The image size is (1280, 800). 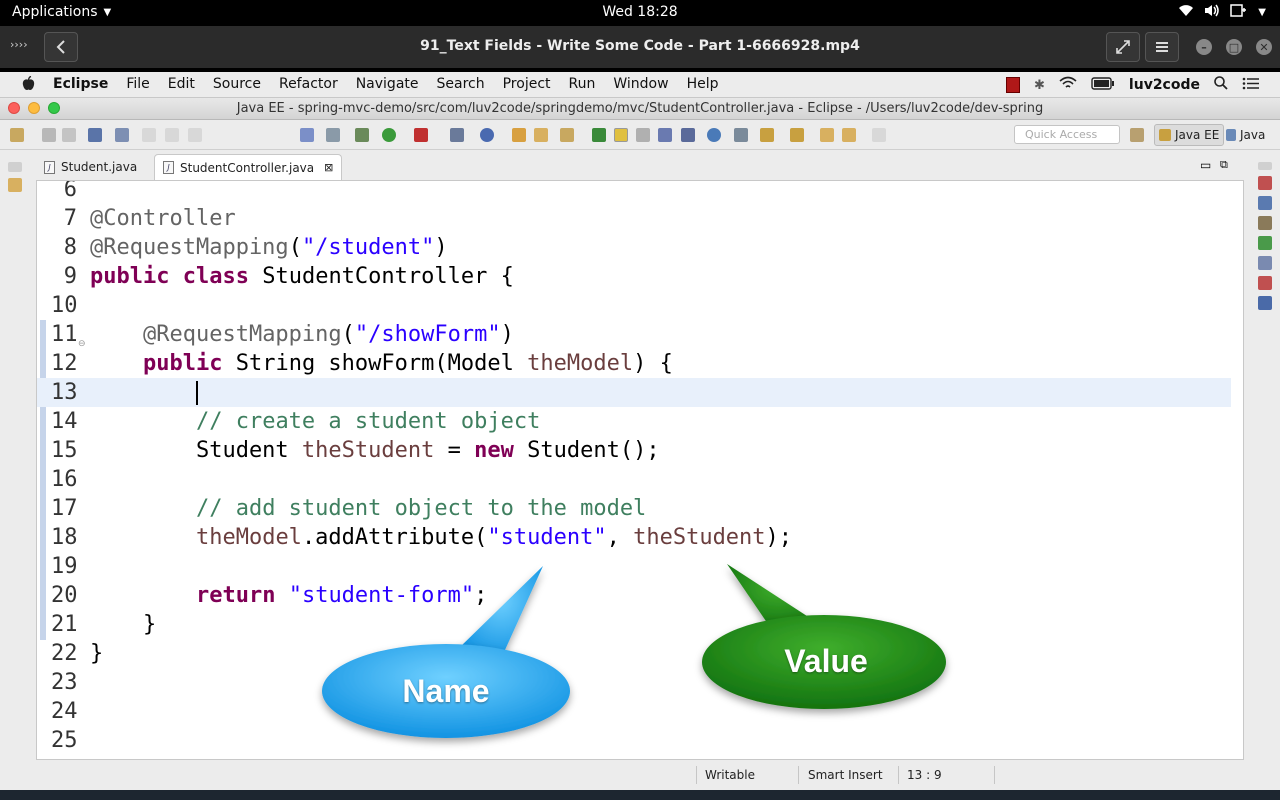 I want to click on tab-student-controller-java: J StudentController.java ⊠, so click(x=248, y=167).